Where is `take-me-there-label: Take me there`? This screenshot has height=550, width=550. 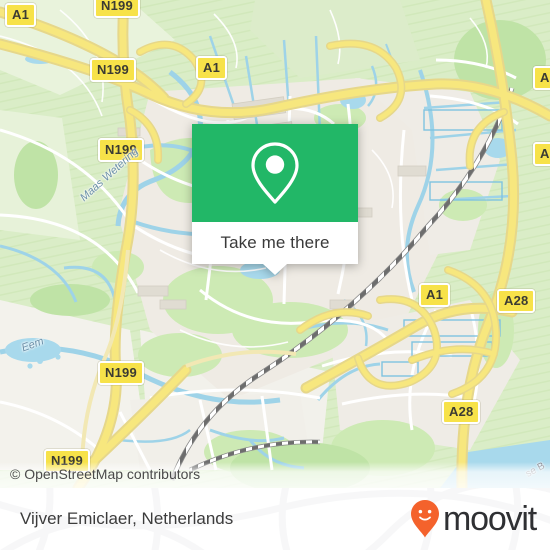 take-me-there-label: Take me there is located at coordinates (275, 242).